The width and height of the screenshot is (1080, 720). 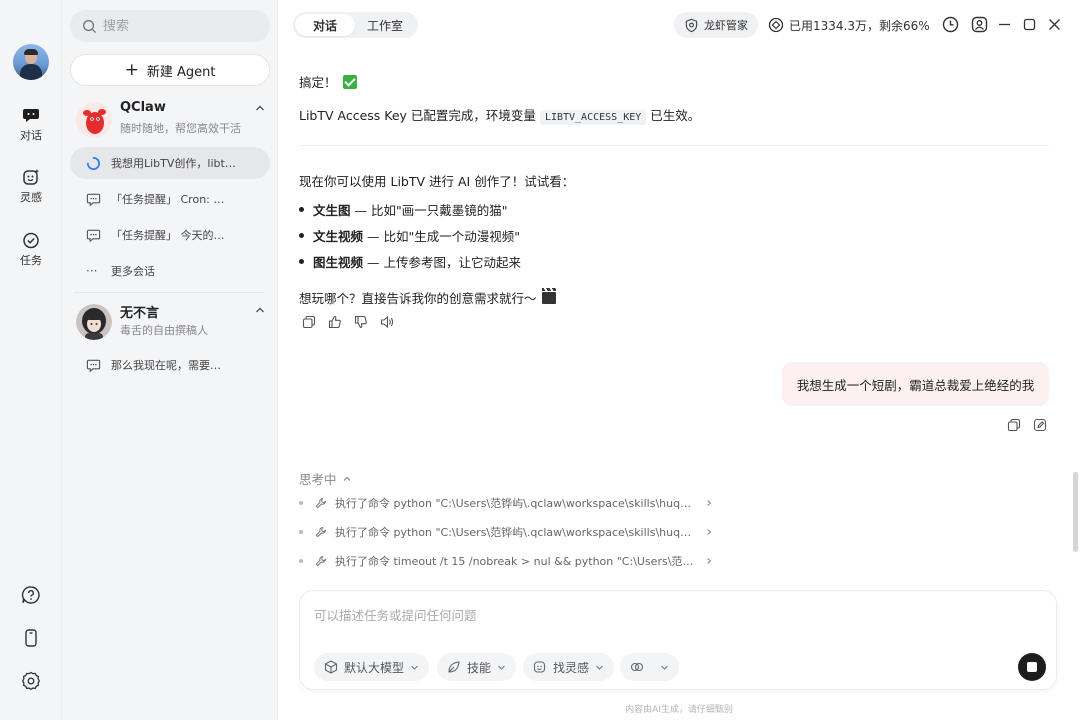 I want to click on lobster-manager-label: 龙虾管家, so click(x=726, y=25).